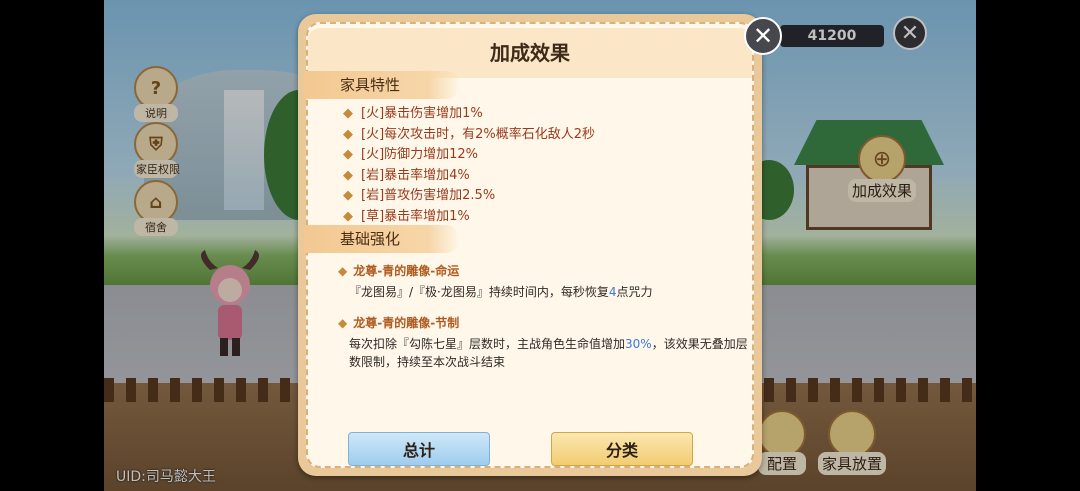 The height and width of the screenshot is (491, 1080). Describe the element at coordinates (413, 113) in the screenshot. I see `list-item: ◆ [火]暴击伤害增加1%` at that location.